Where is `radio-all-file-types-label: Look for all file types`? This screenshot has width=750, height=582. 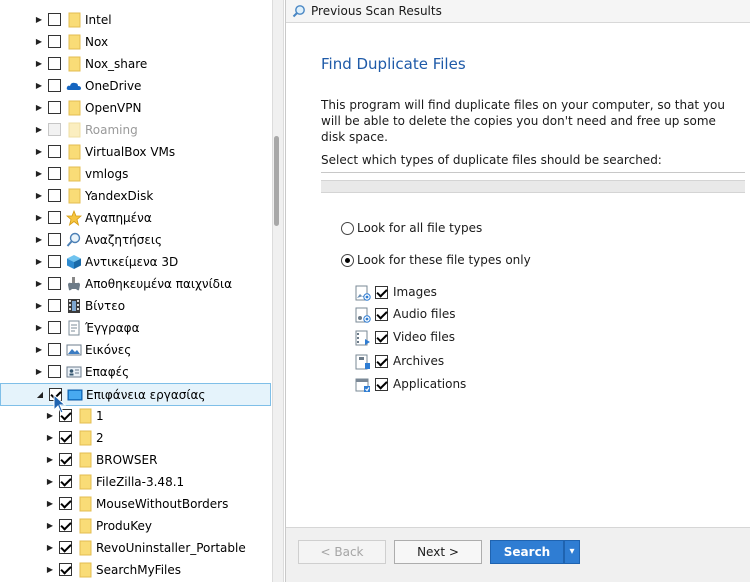
radio-all-file-types-label: Look for all file types is located at coordinates (419, 228).